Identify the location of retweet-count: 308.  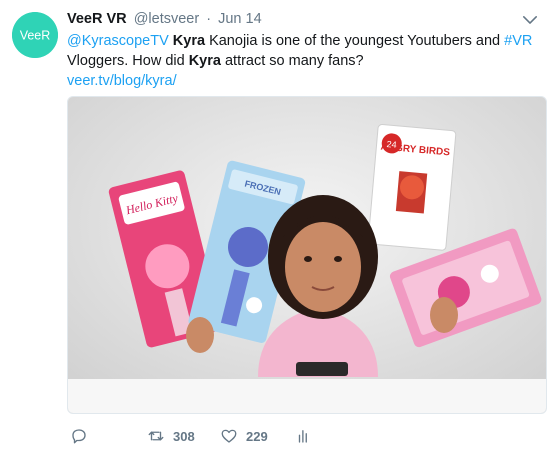
(184, 436).